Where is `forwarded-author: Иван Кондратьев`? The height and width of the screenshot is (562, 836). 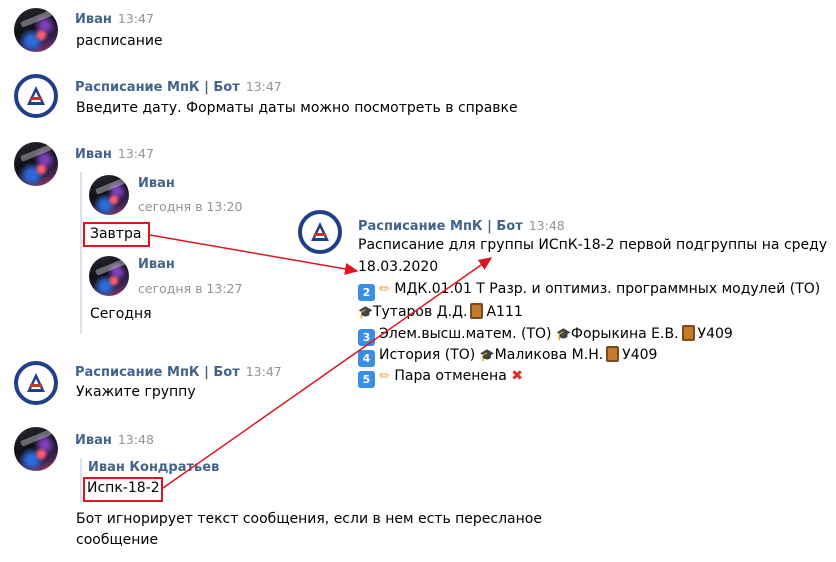
forwarded-author: Иван Кондратьев is located at coordinates (153, 467).